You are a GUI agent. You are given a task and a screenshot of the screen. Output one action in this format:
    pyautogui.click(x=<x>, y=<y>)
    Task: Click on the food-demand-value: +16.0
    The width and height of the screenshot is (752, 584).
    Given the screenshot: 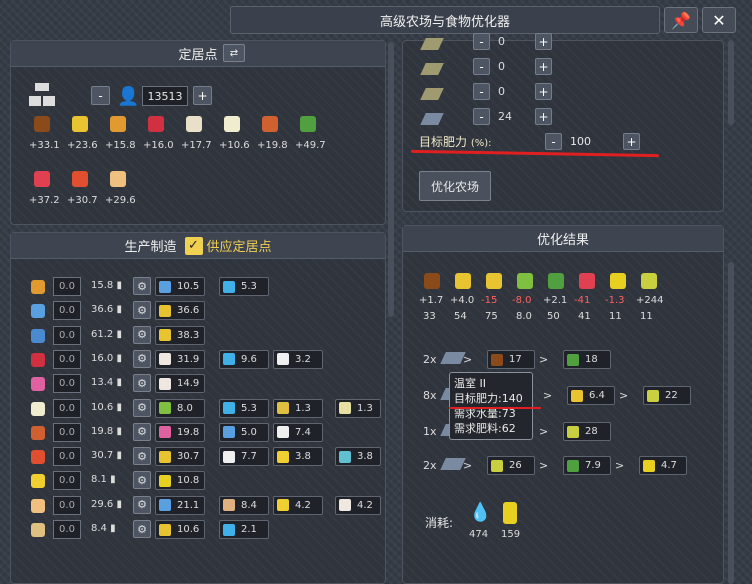 What is the action you would take?
    pyautogui.click(x=158, y=145)
    